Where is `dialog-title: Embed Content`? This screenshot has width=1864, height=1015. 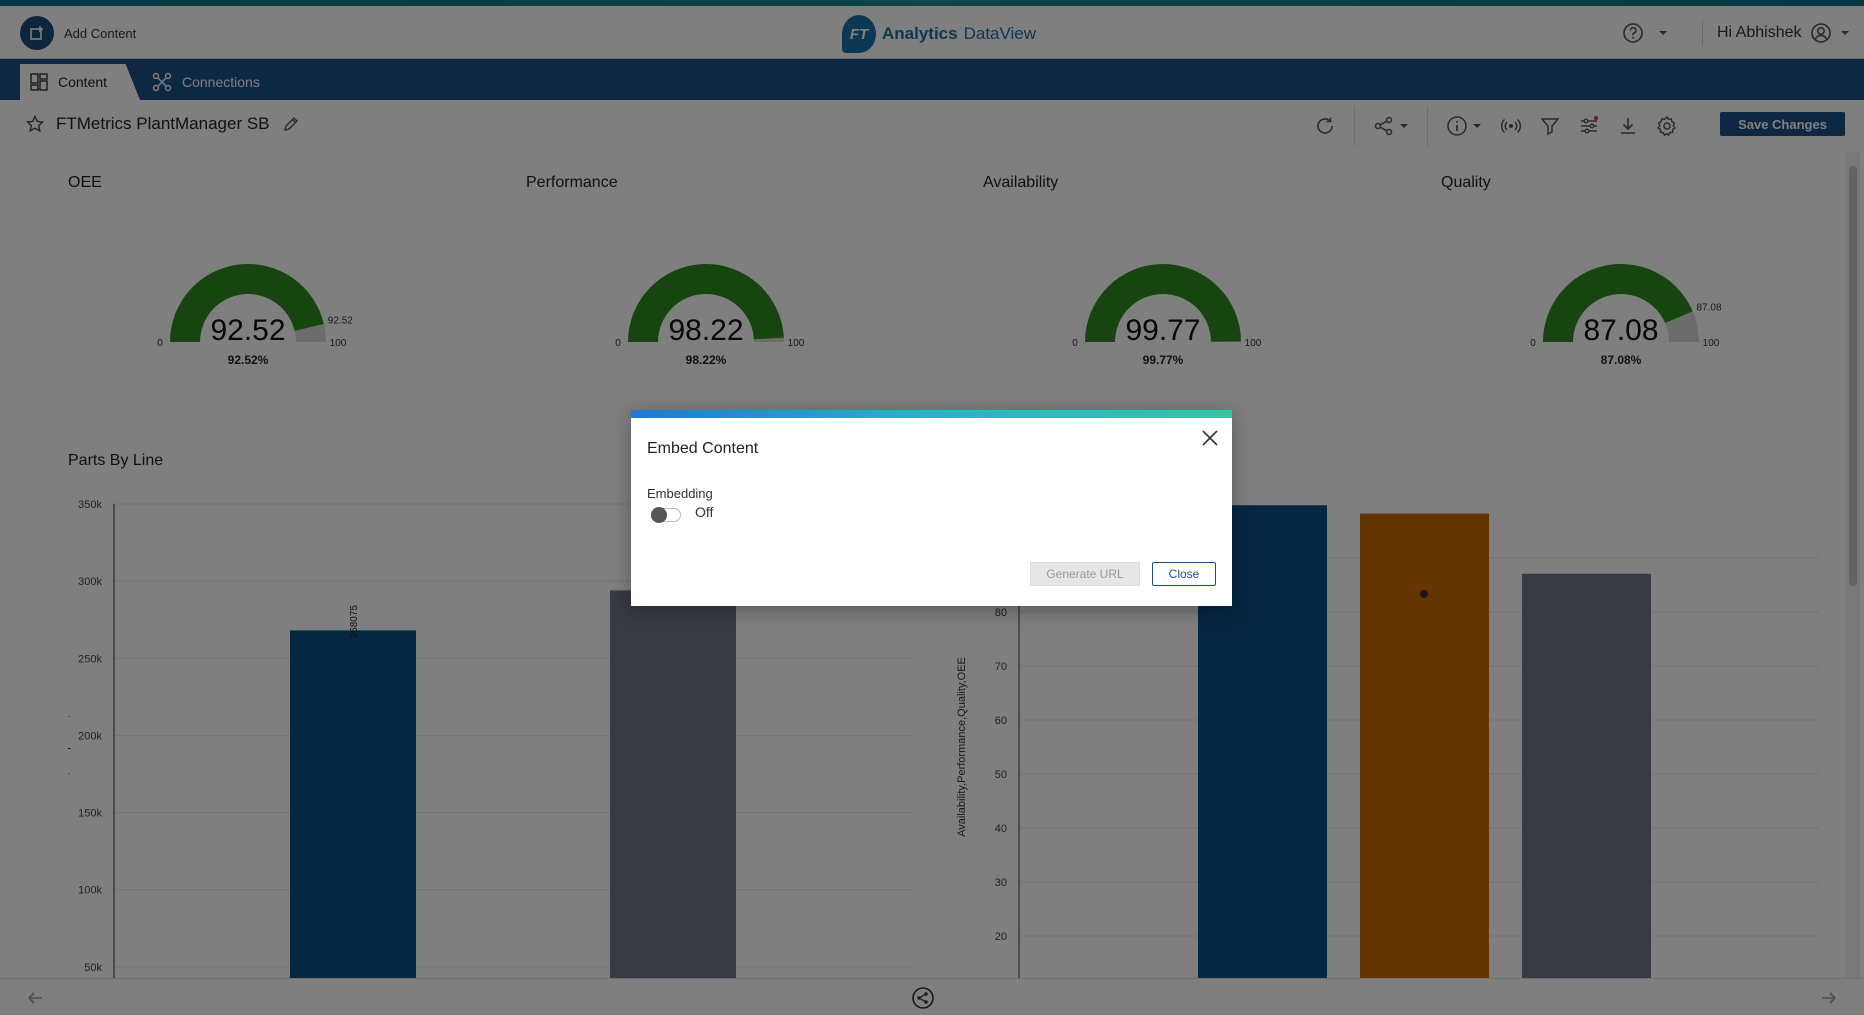
dialog-title: Embed Content is located at coordinates (703, 448).